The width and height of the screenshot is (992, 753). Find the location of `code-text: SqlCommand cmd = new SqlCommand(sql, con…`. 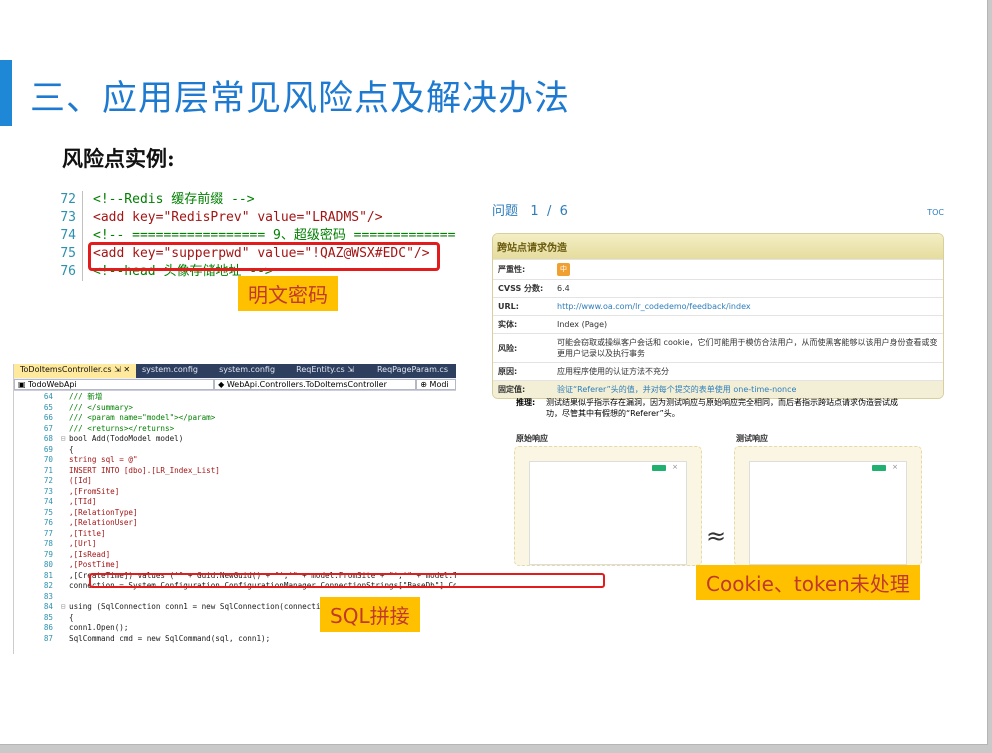

code-text: SqlCommand cmd = new SqlCommand(sql, con… is located at coordinates (170, 638).